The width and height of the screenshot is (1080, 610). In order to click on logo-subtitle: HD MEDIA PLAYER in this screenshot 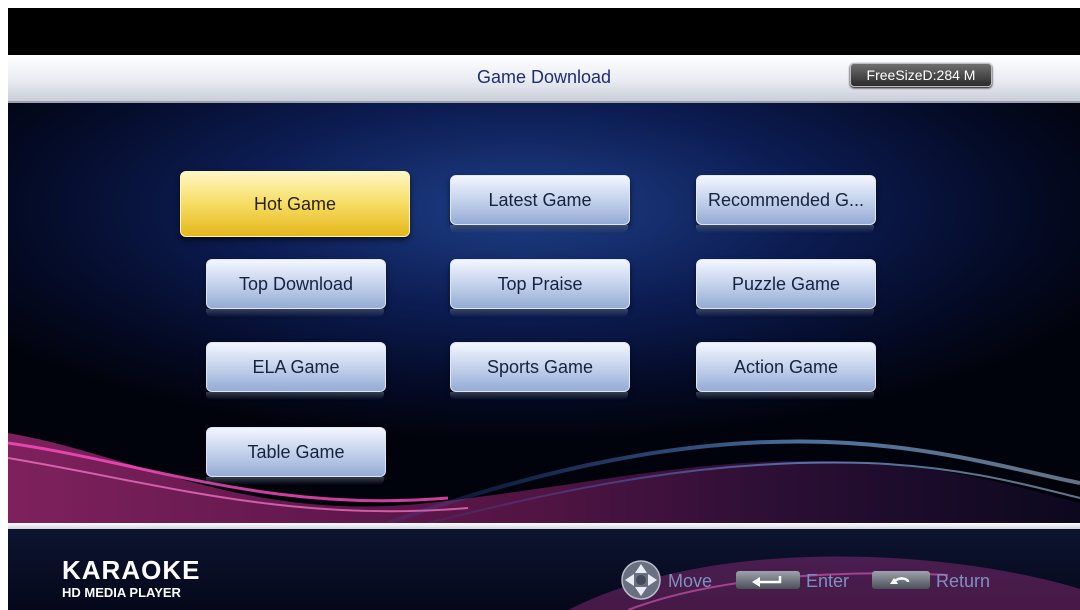, I will do `click(121, 592)`.